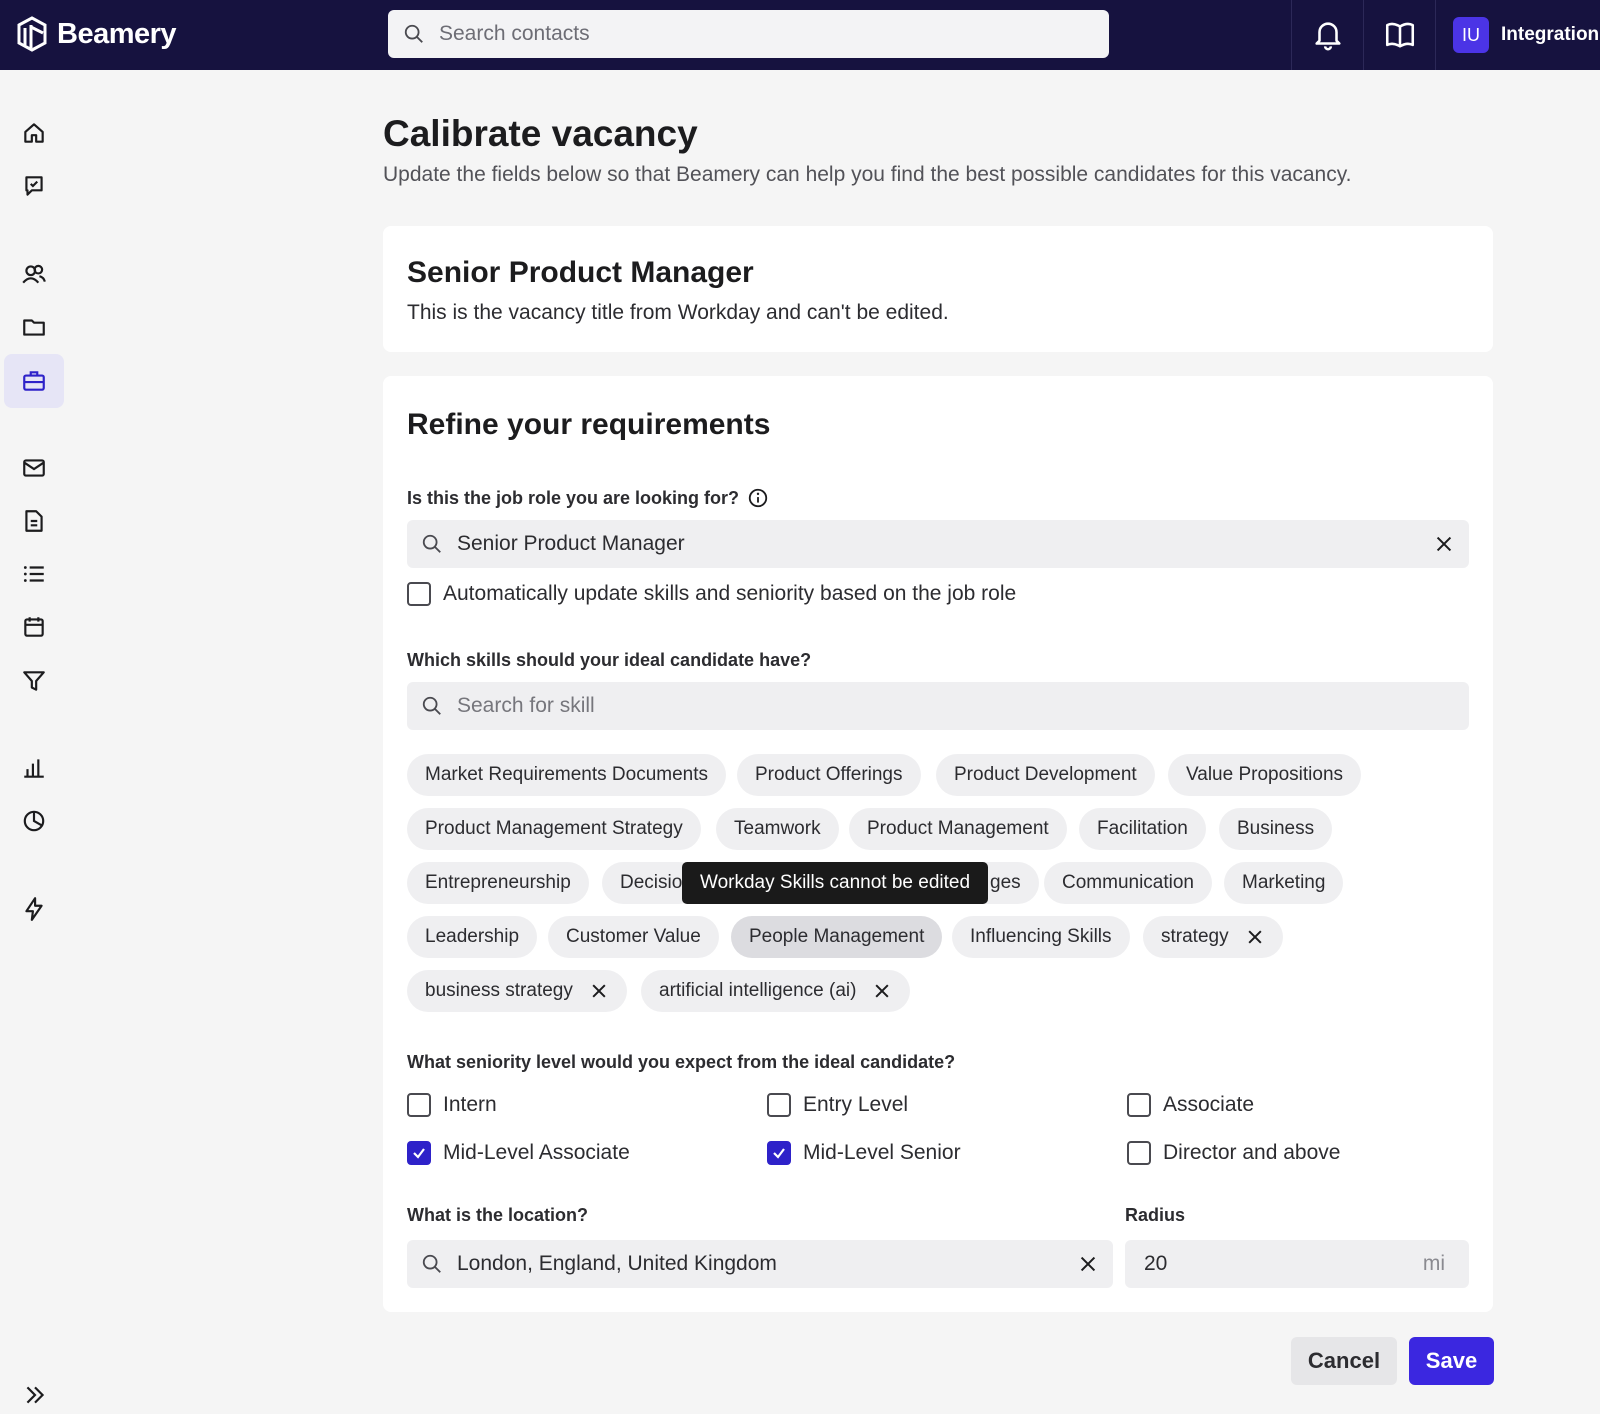  I want to click on save-button: Save, so click(1451, 1361).